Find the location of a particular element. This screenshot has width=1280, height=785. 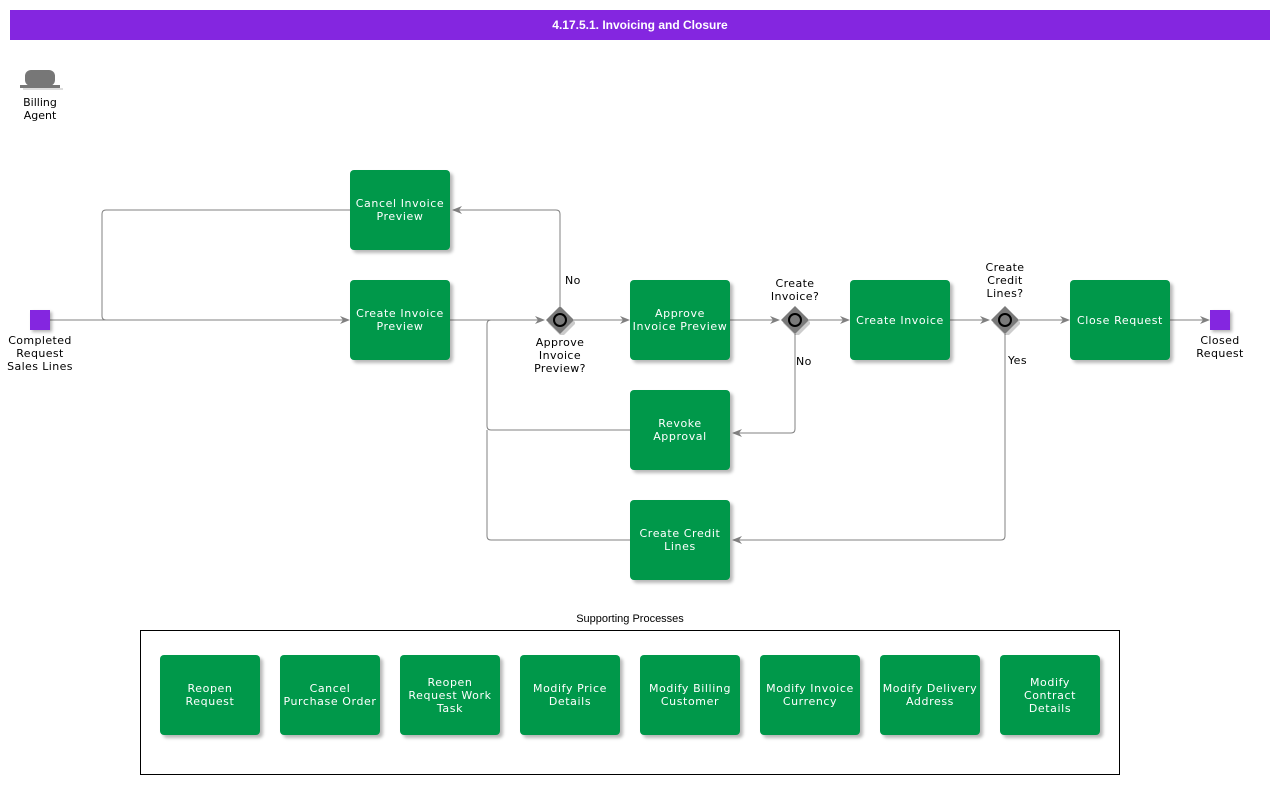

task-create-invoice: Create Invoice is located at coordinates (900, 320).